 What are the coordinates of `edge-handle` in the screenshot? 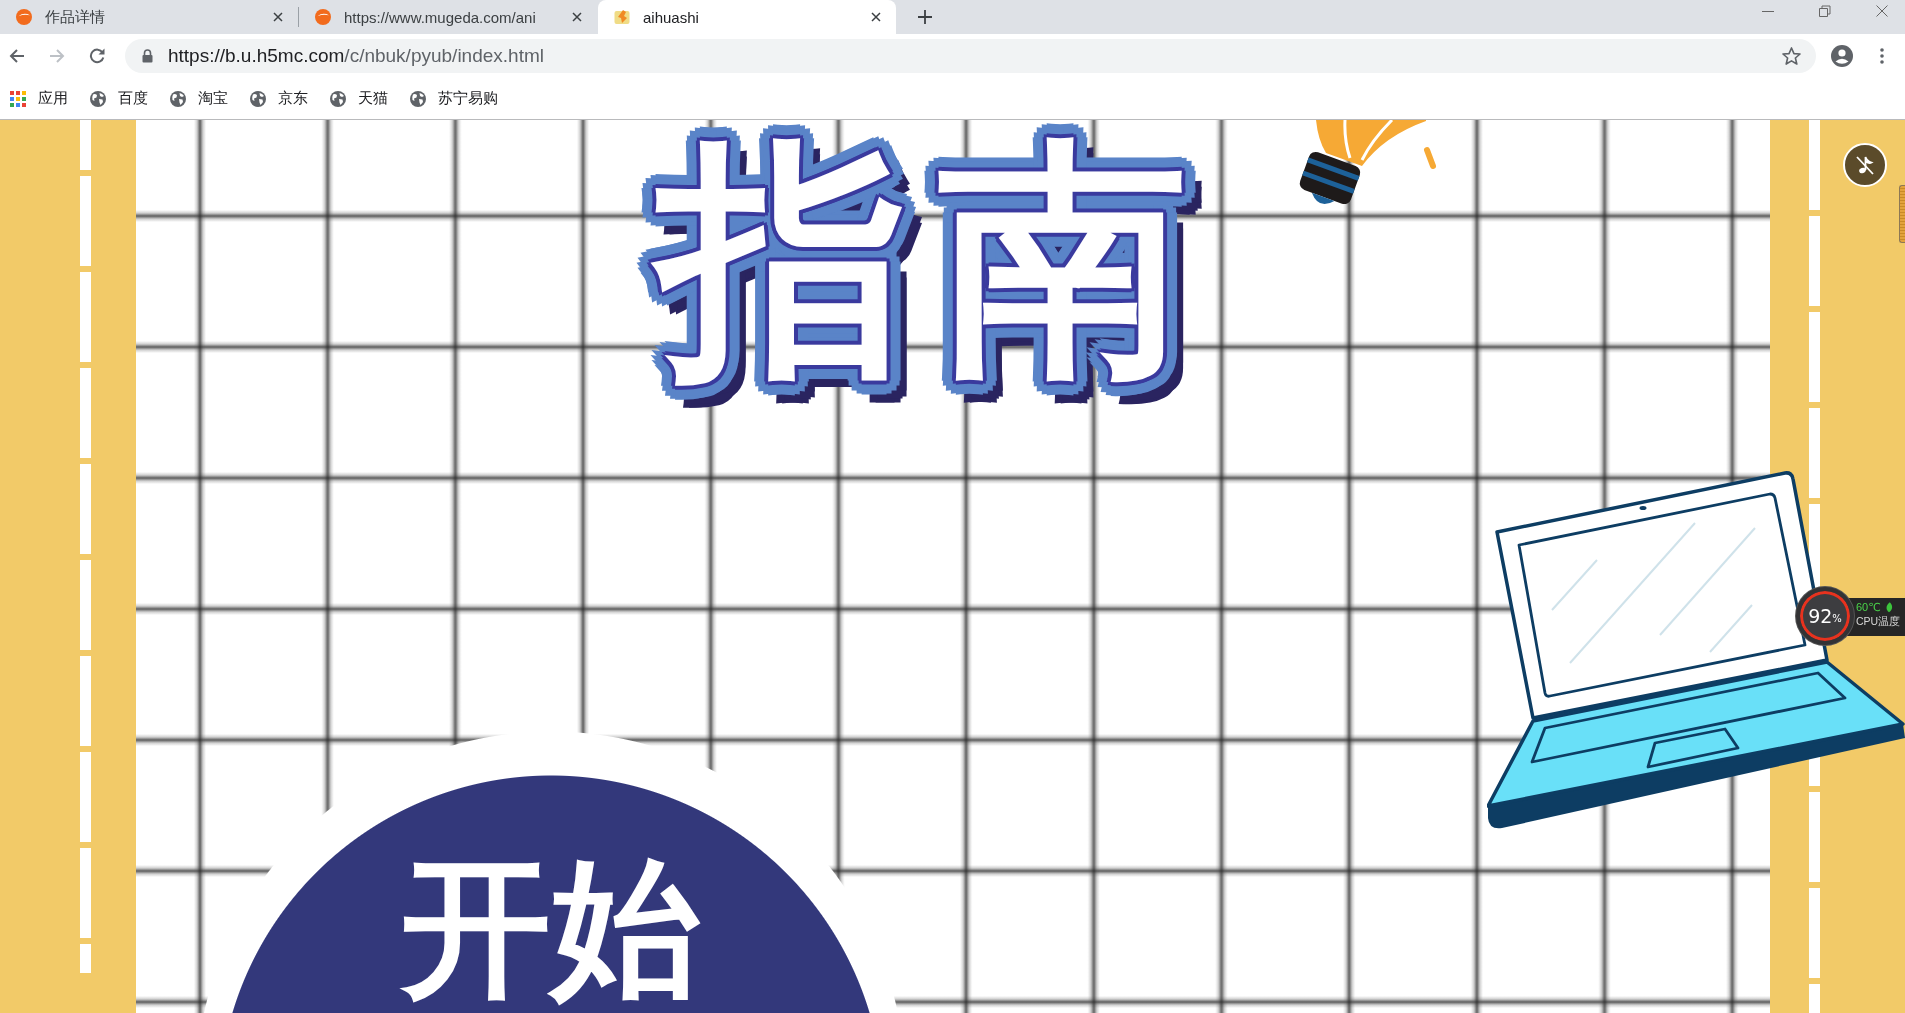 It's located at (1902, 214).